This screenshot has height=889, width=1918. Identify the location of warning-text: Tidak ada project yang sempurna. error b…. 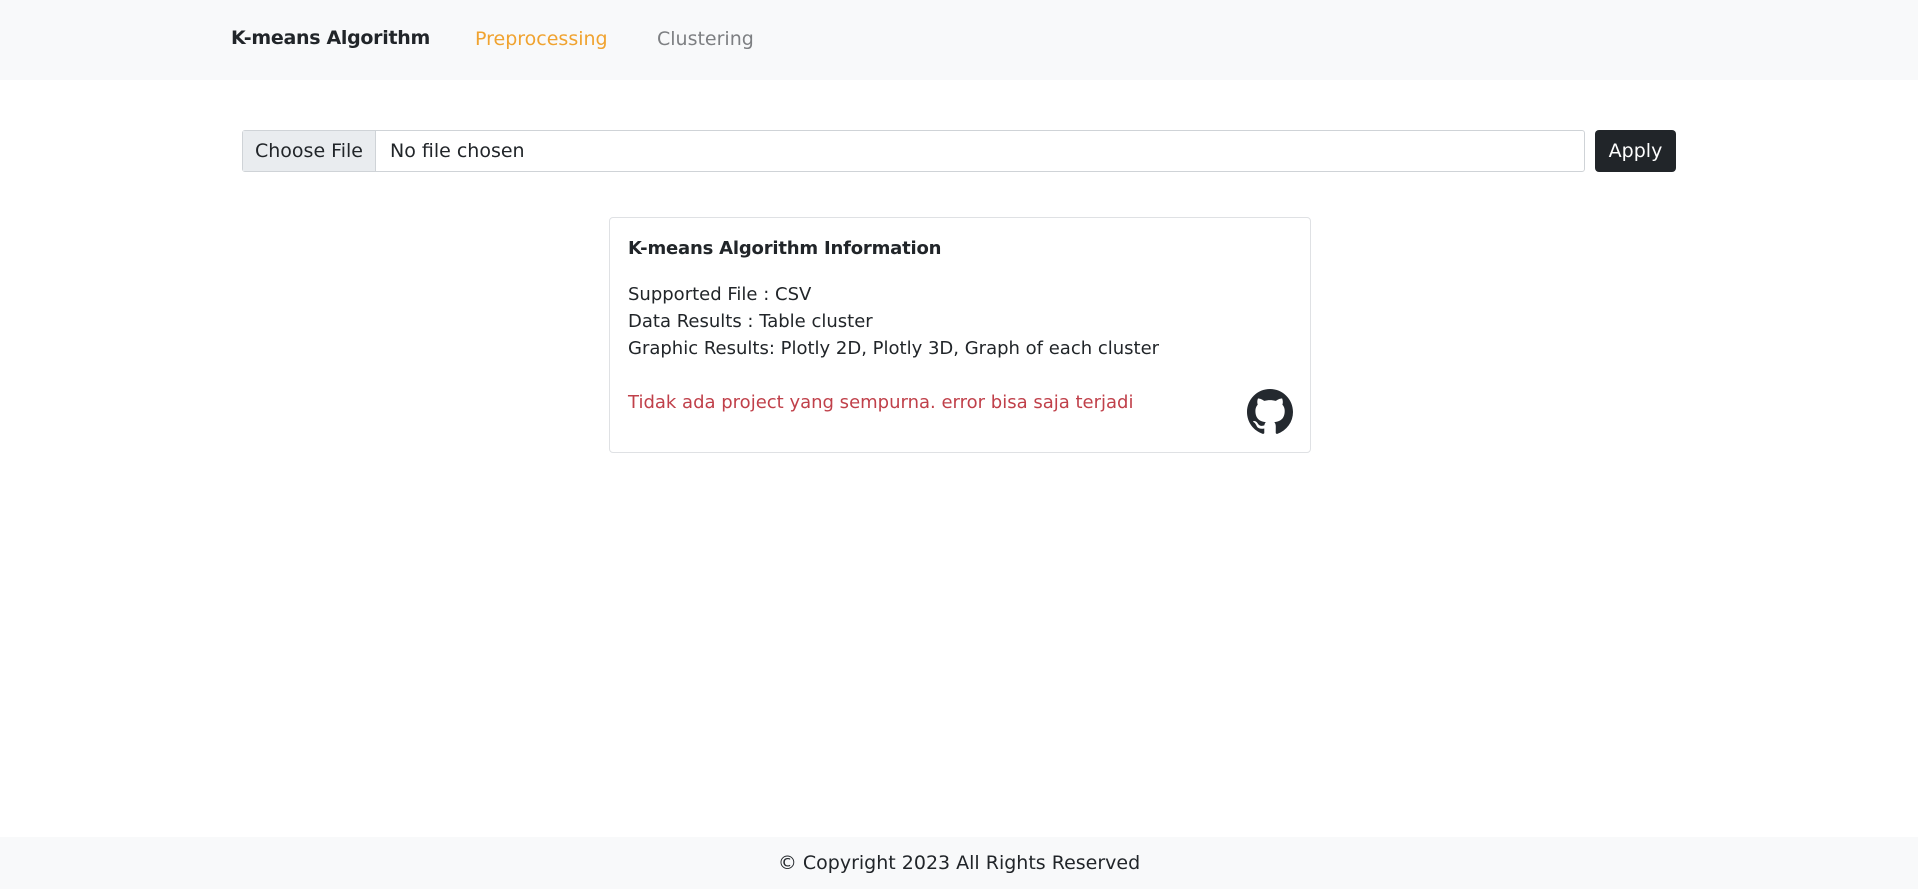
(881, 402).